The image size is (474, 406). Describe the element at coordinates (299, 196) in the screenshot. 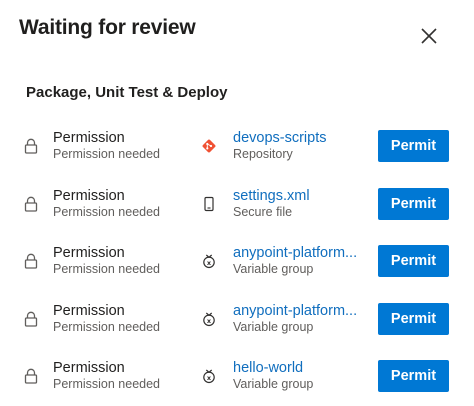

I see `resource-link: settings.xml` at that location.